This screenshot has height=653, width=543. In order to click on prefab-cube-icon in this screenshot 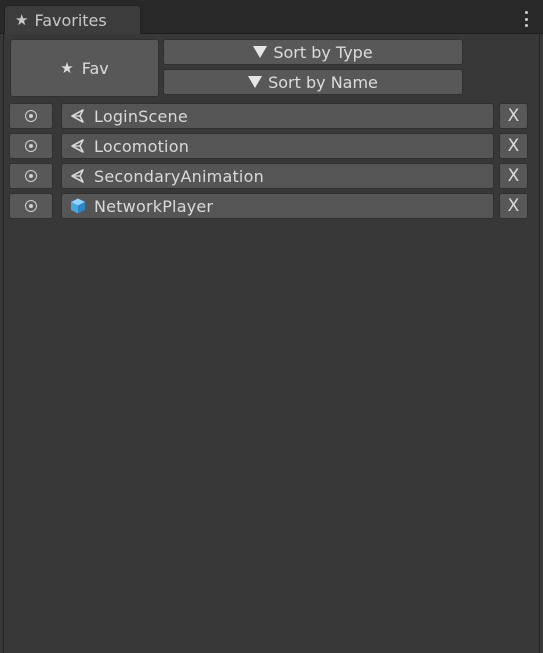, I will do `click(78, 206)`.